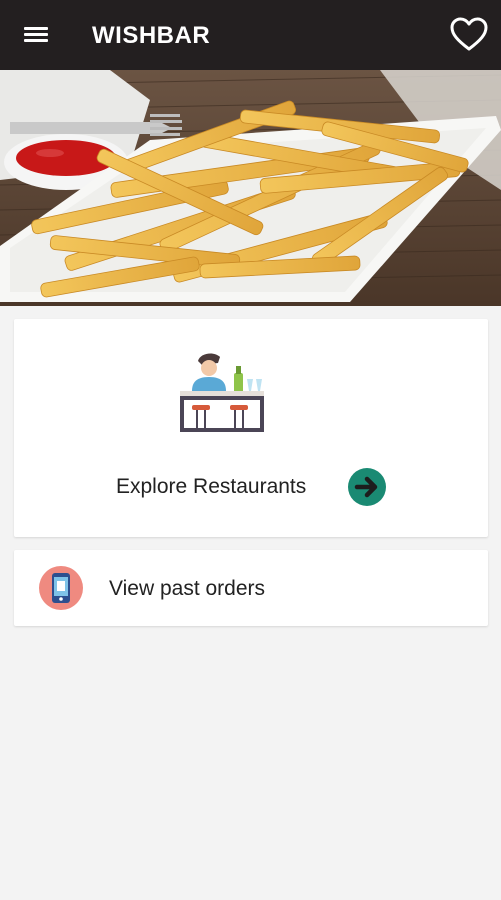 The image size is (501, 900). I want to click on arrow-right-circle-icon, so click(367, 487).